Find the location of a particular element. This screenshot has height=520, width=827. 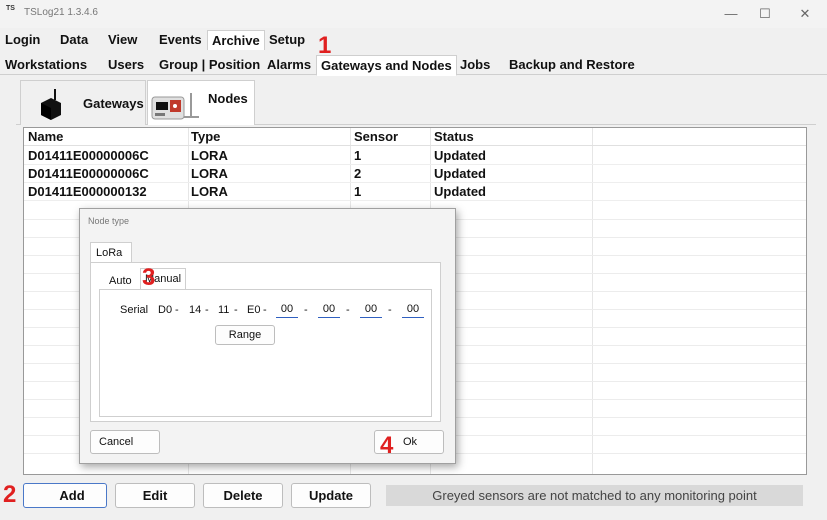

tab-auto: Auto is located at coordinates (120, 281).